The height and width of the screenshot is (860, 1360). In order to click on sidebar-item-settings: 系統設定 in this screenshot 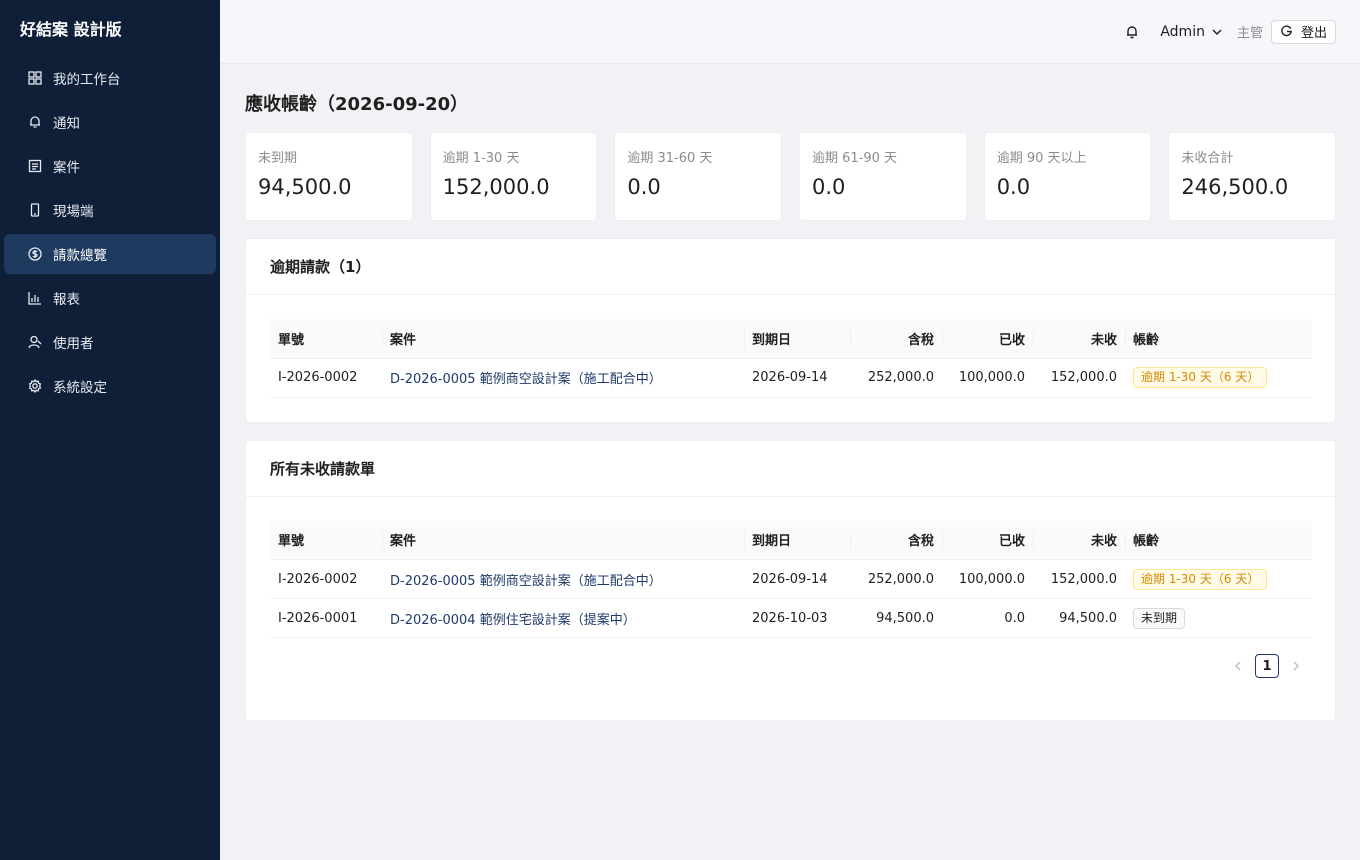, I will do `click(110, 386)`.